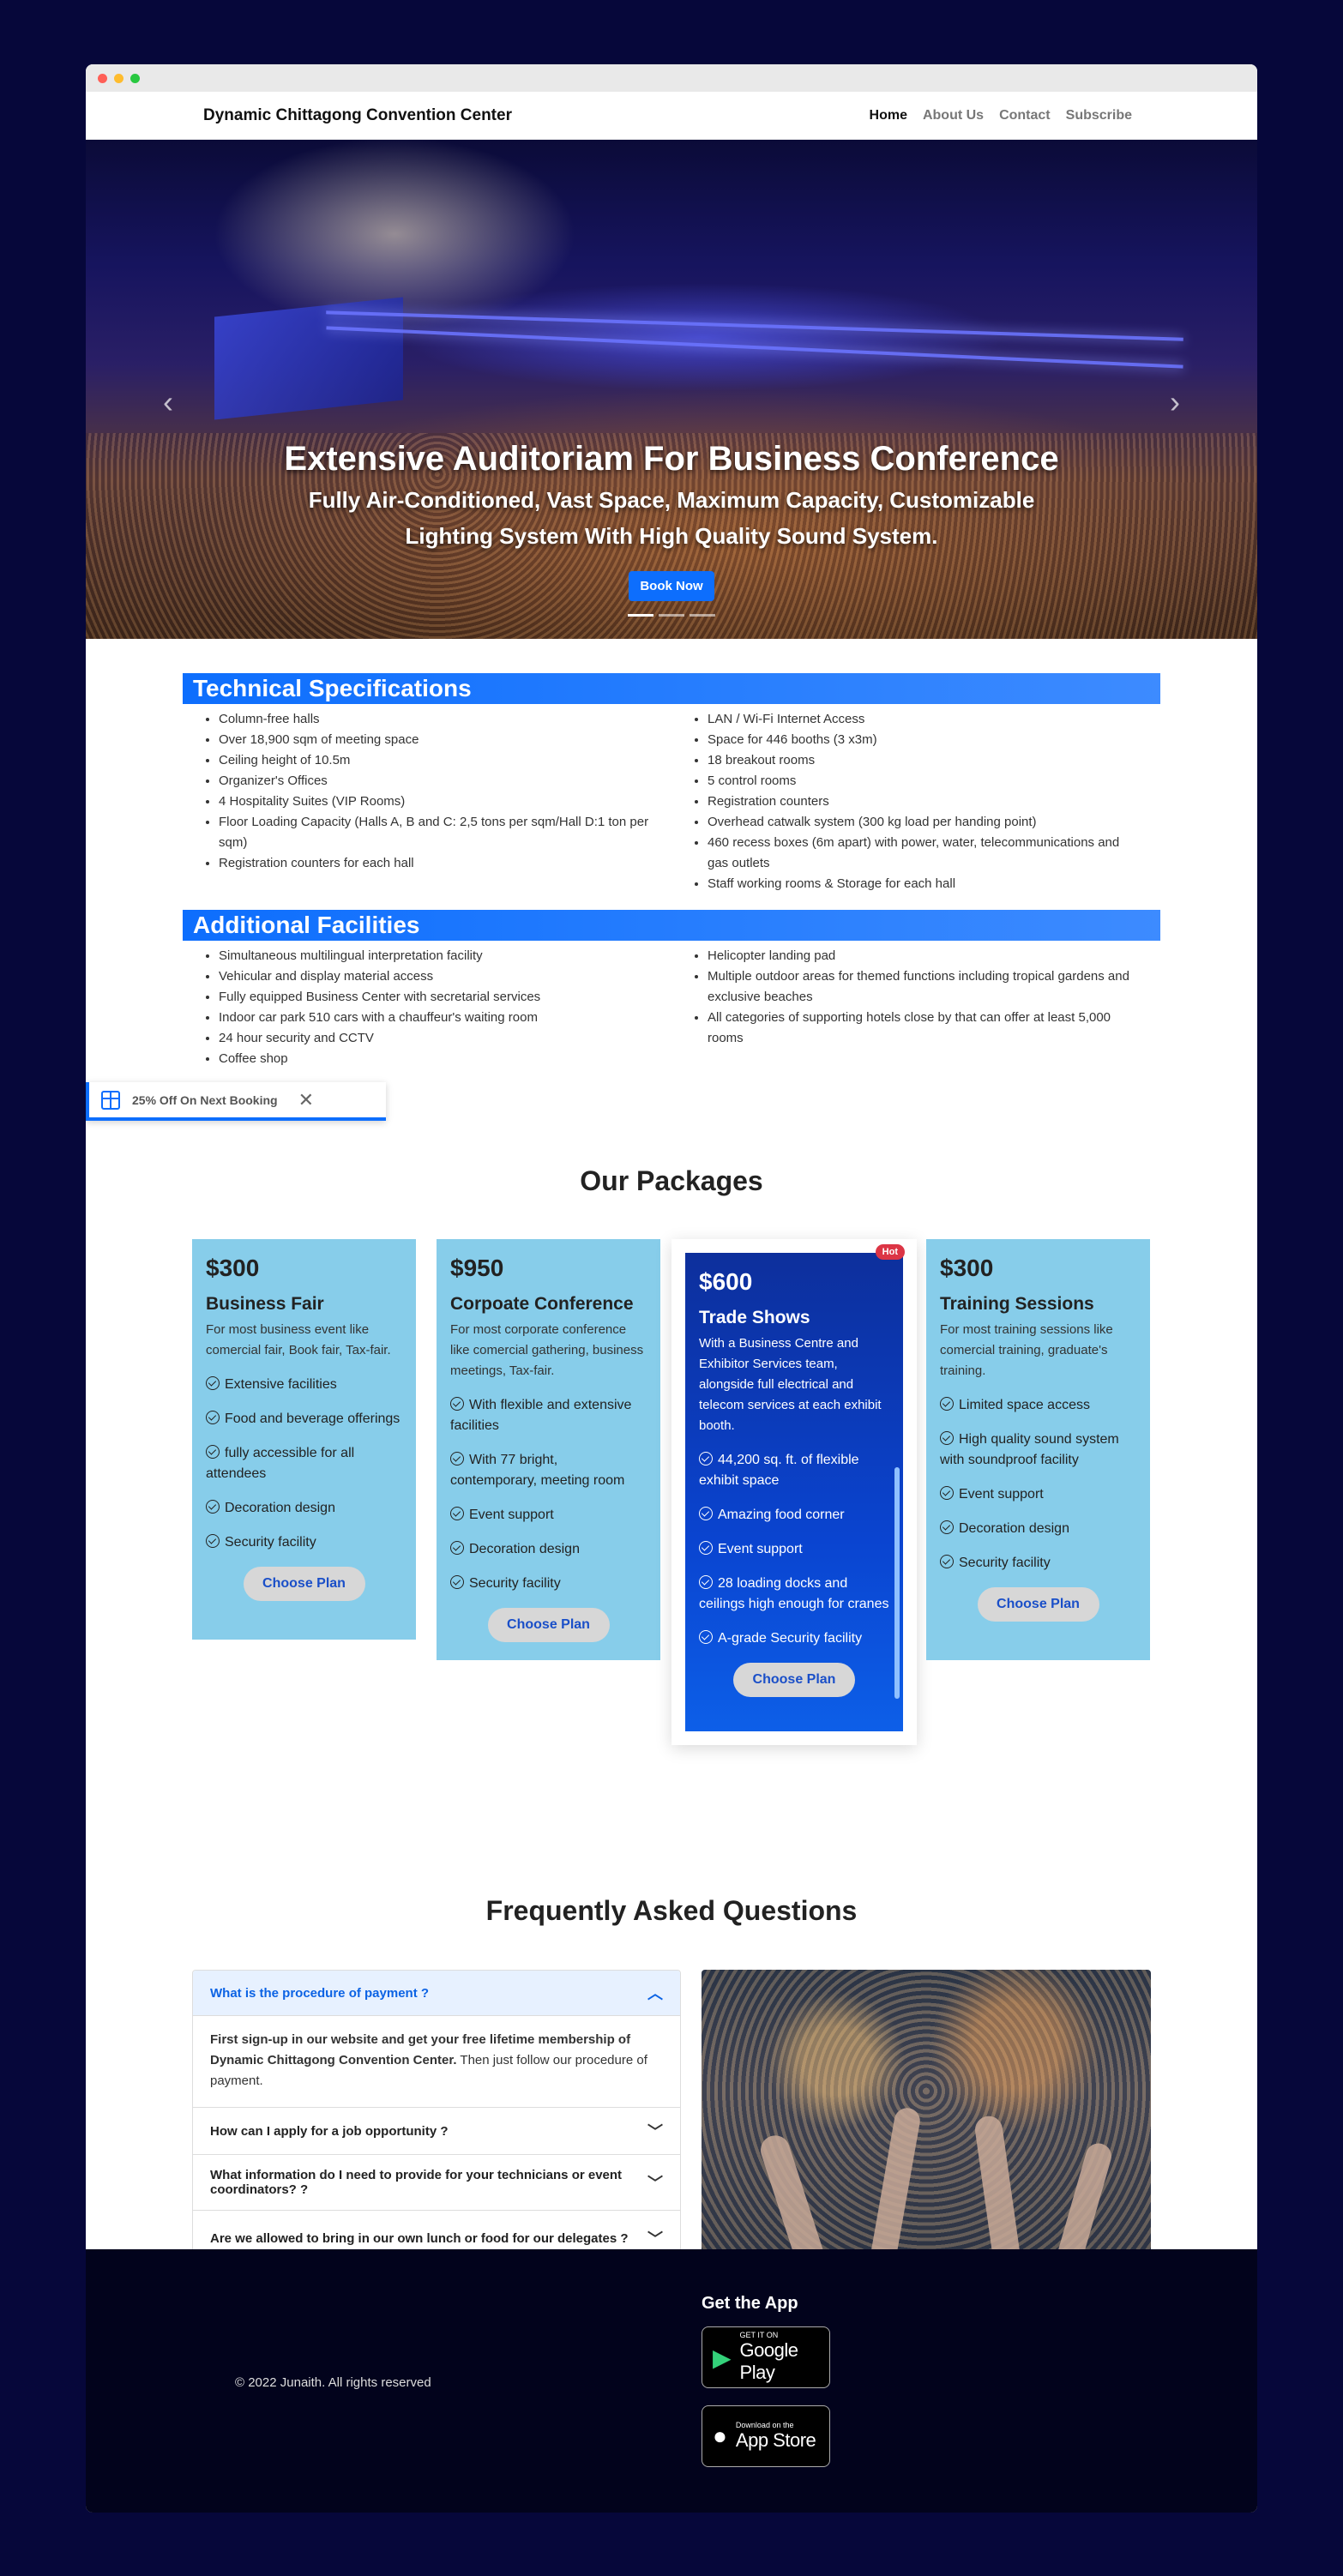 This screenshot has width=1343, height=2576. I want to click on google-play-badge: ▶ GET IT ON Google Play, so click(766, 2357).